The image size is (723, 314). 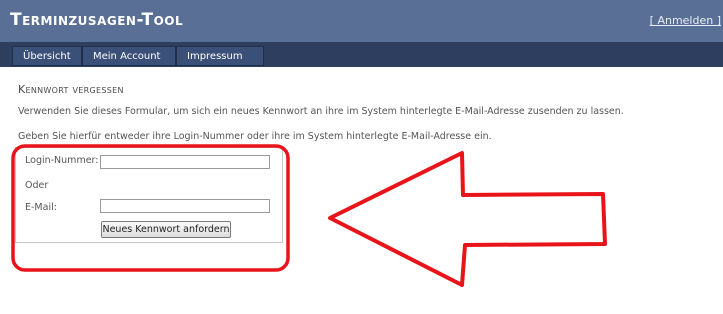 I want to click on email-input, so click(x=185, y=206).